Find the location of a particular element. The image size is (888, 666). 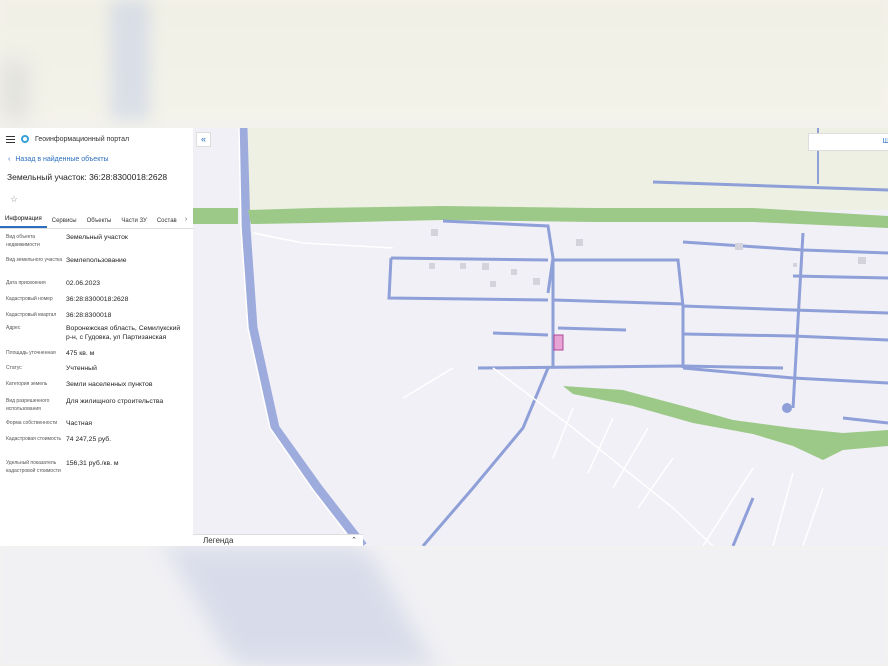

property-value: 02.06.2023 is located at coordinates (83, 283).